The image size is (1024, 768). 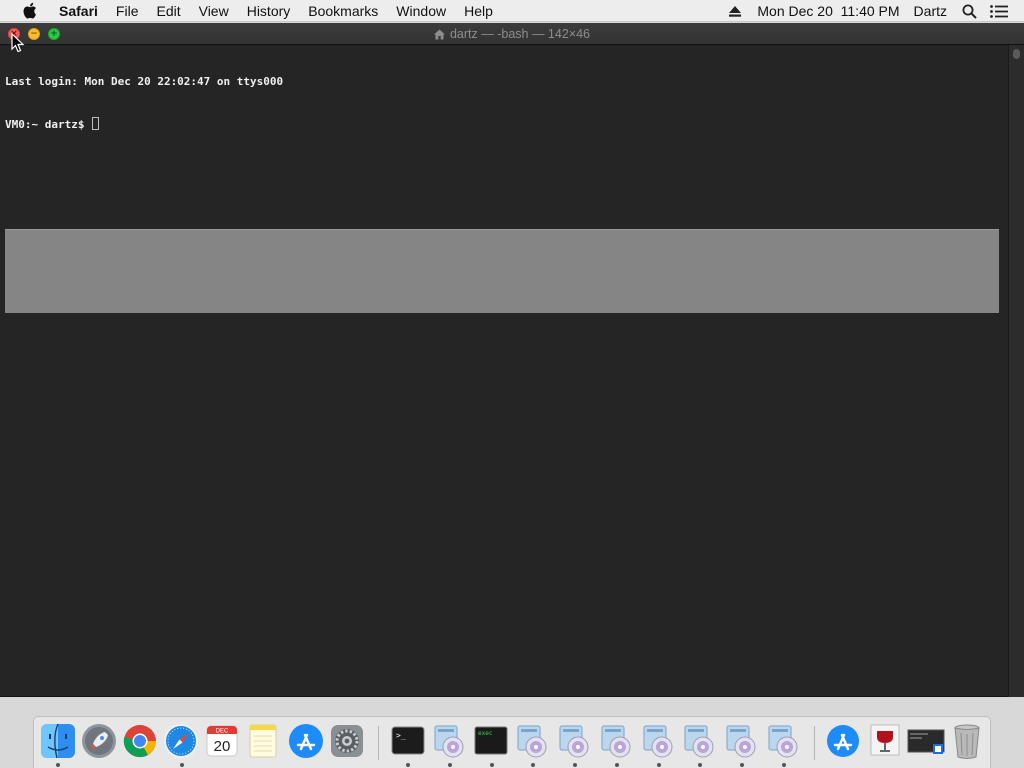 What do you see at coordinates (269, 11) in the screenshot?
I see `menu-history: History` at bounding box center [269, 11].